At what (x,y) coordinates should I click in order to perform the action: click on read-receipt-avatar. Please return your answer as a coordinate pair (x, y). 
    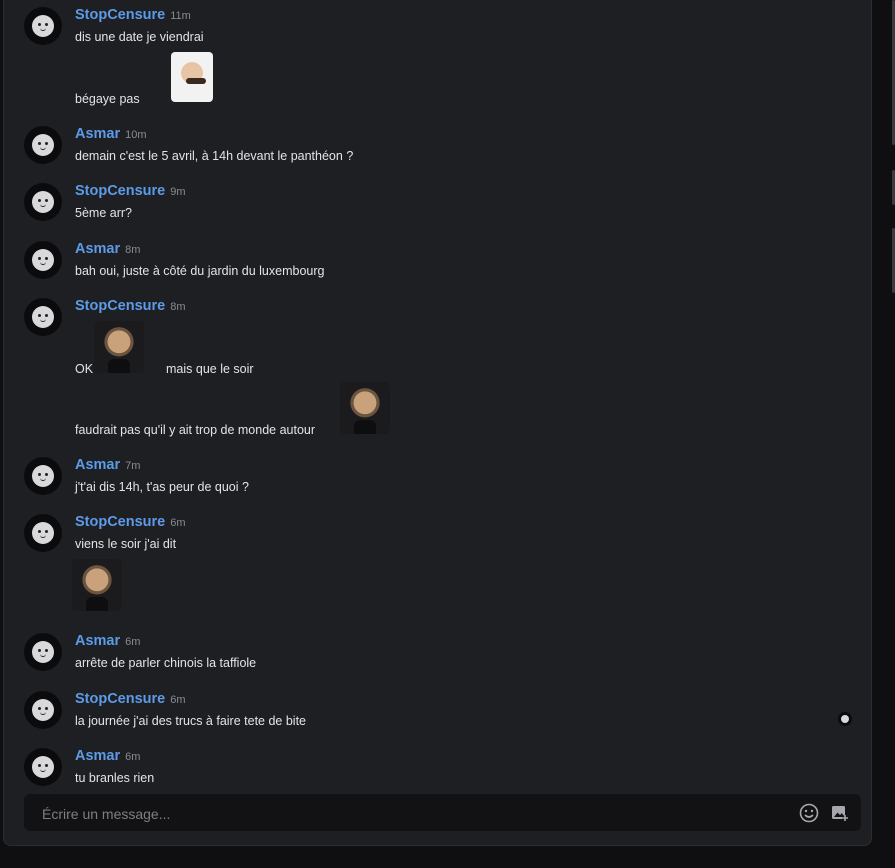
    Looking at the image, I should click on (845, 719).